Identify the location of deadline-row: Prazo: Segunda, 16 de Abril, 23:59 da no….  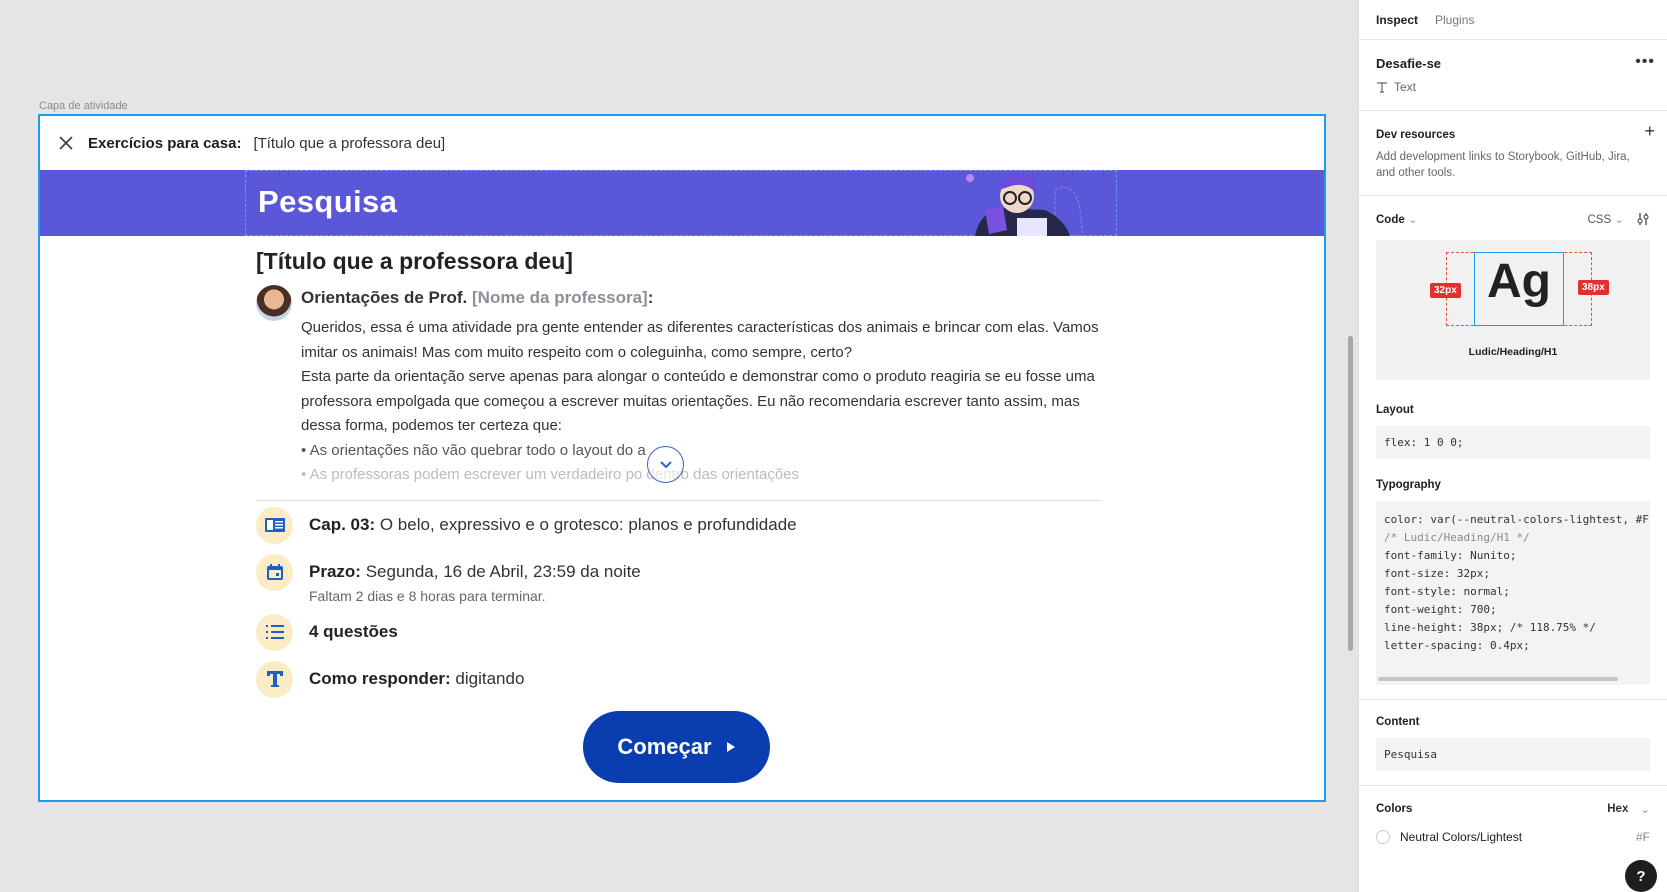
(679, 578).